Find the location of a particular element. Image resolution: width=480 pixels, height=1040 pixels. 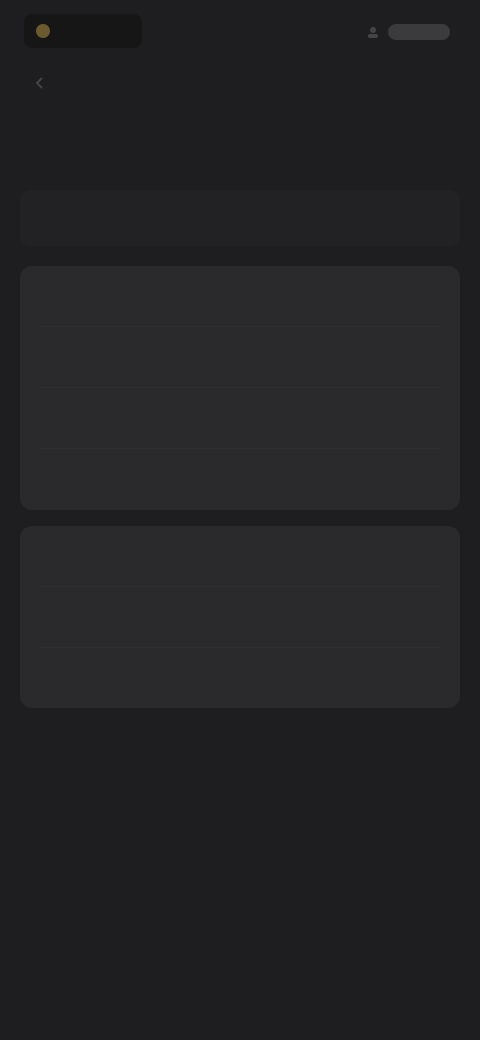

header-action-button is located at coordinates (408, 32).